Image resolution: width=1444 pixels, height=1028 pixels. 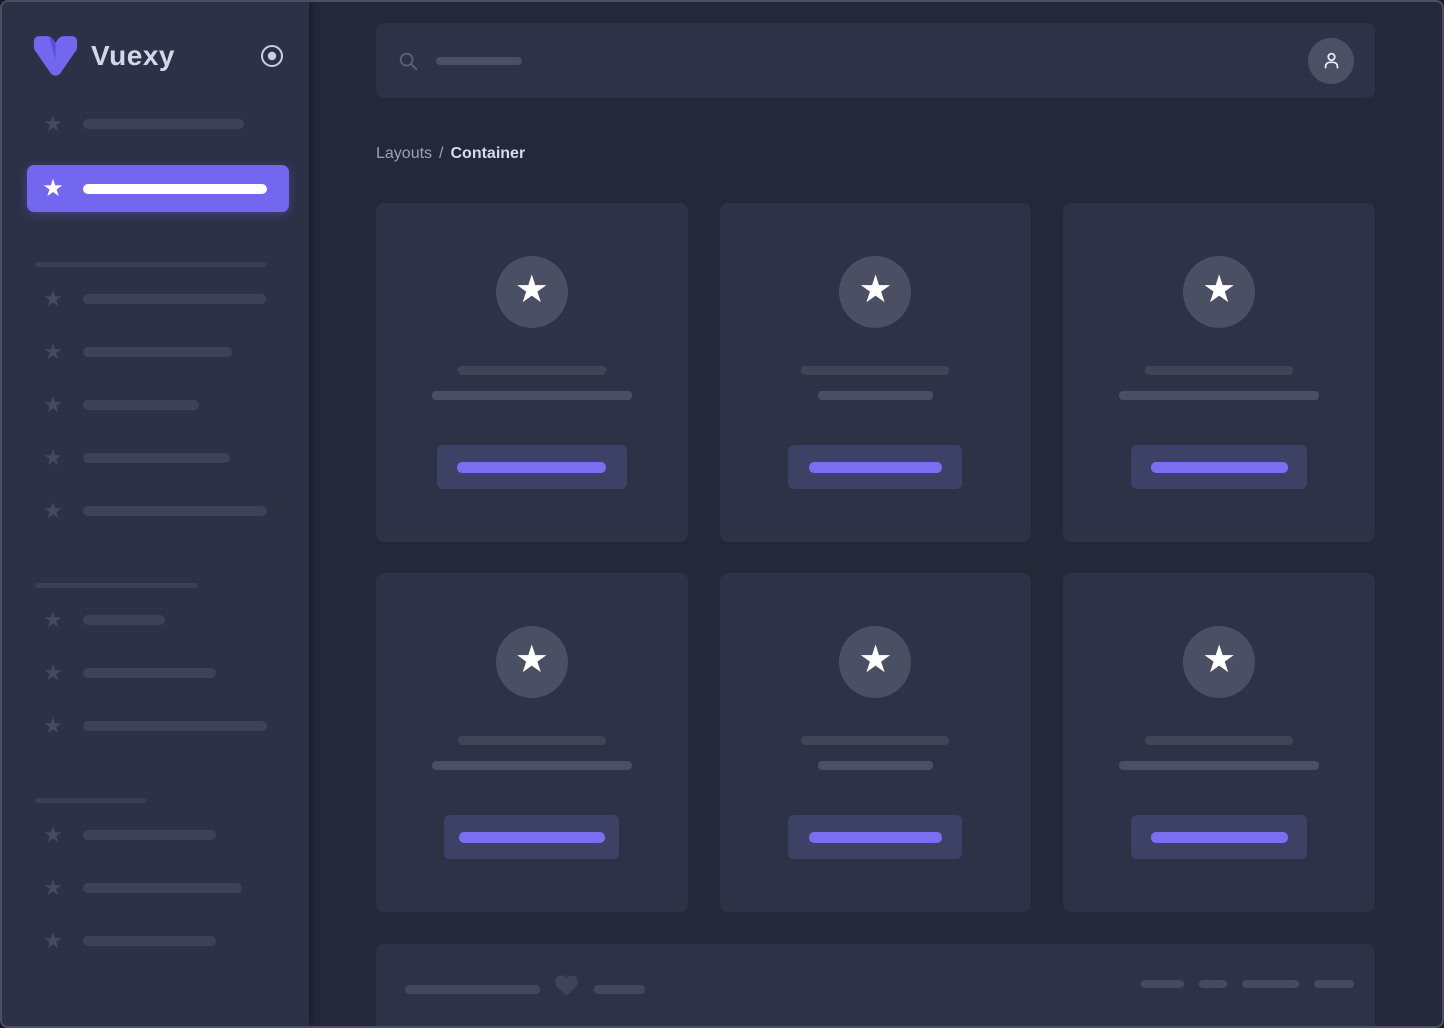 I want to click on footer, so click(x=875, y=985).